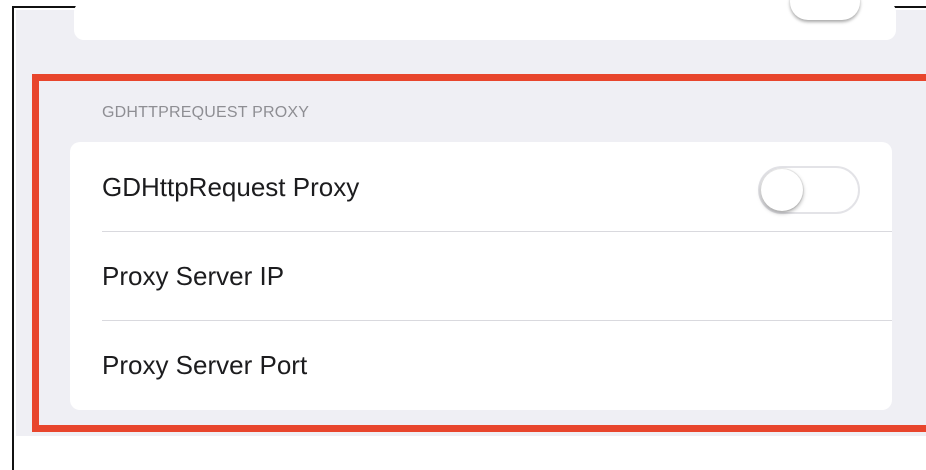  Describe the element at coordinates (193, 276) in the screenshot. I see `proxy-server-ip-label: Proxy Server IP` at that location.